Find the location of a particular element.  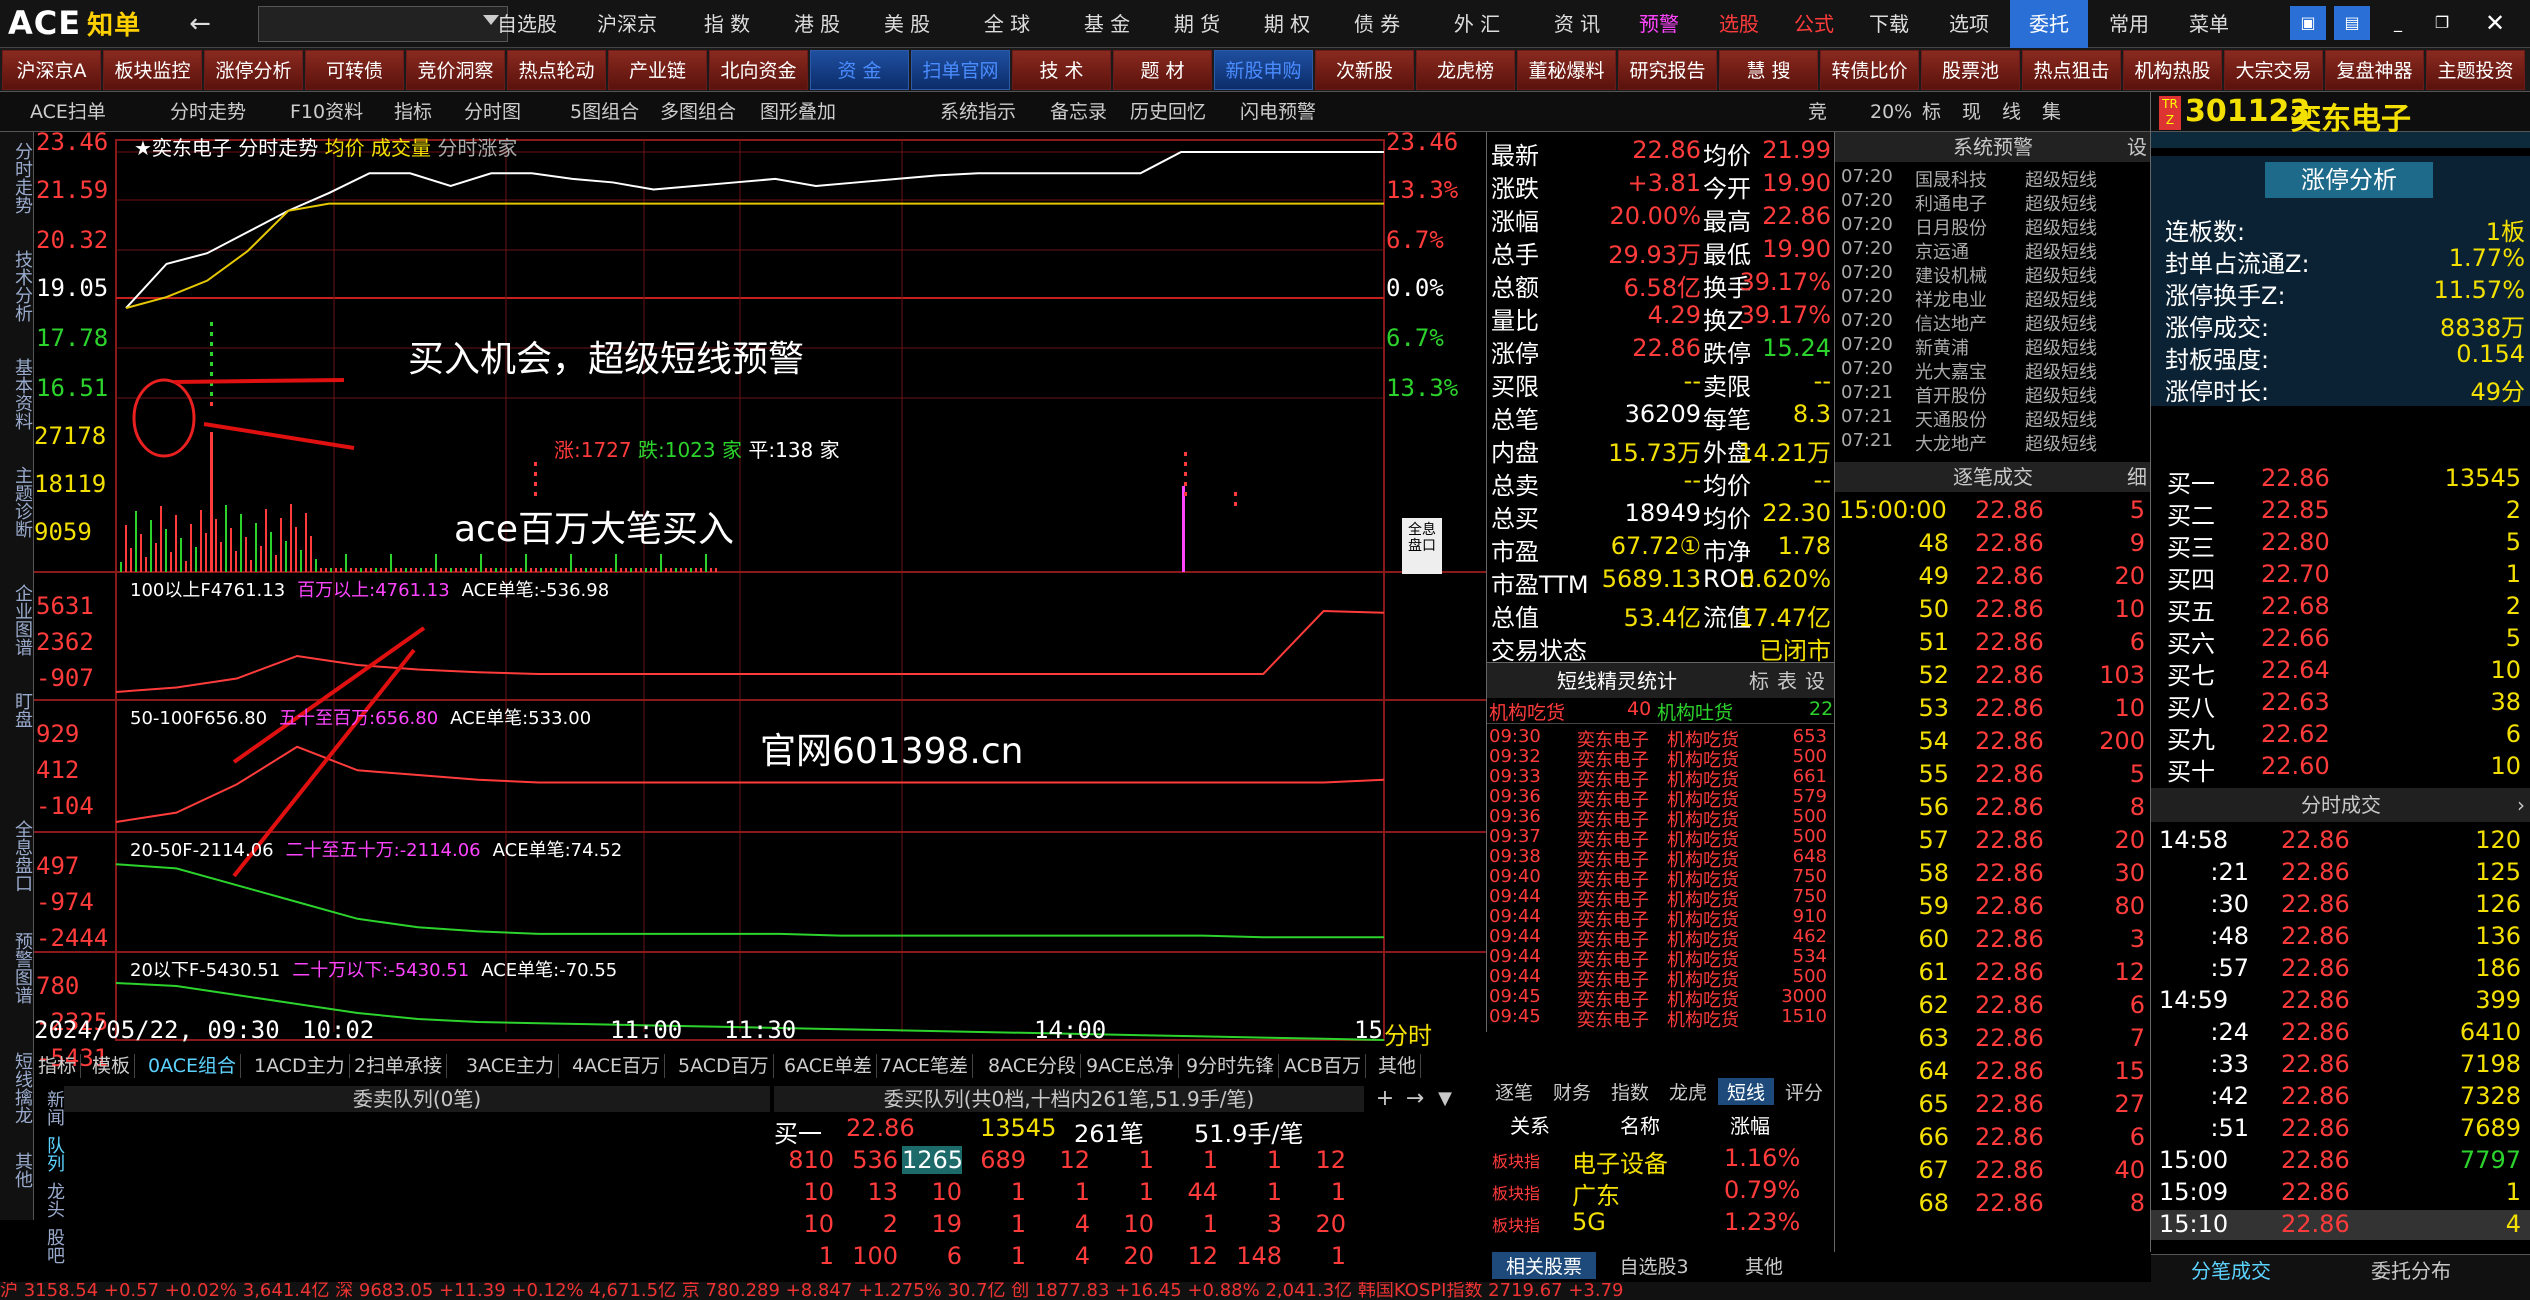

menu-item-13: 选股 is located at coordinates (1739, 24).